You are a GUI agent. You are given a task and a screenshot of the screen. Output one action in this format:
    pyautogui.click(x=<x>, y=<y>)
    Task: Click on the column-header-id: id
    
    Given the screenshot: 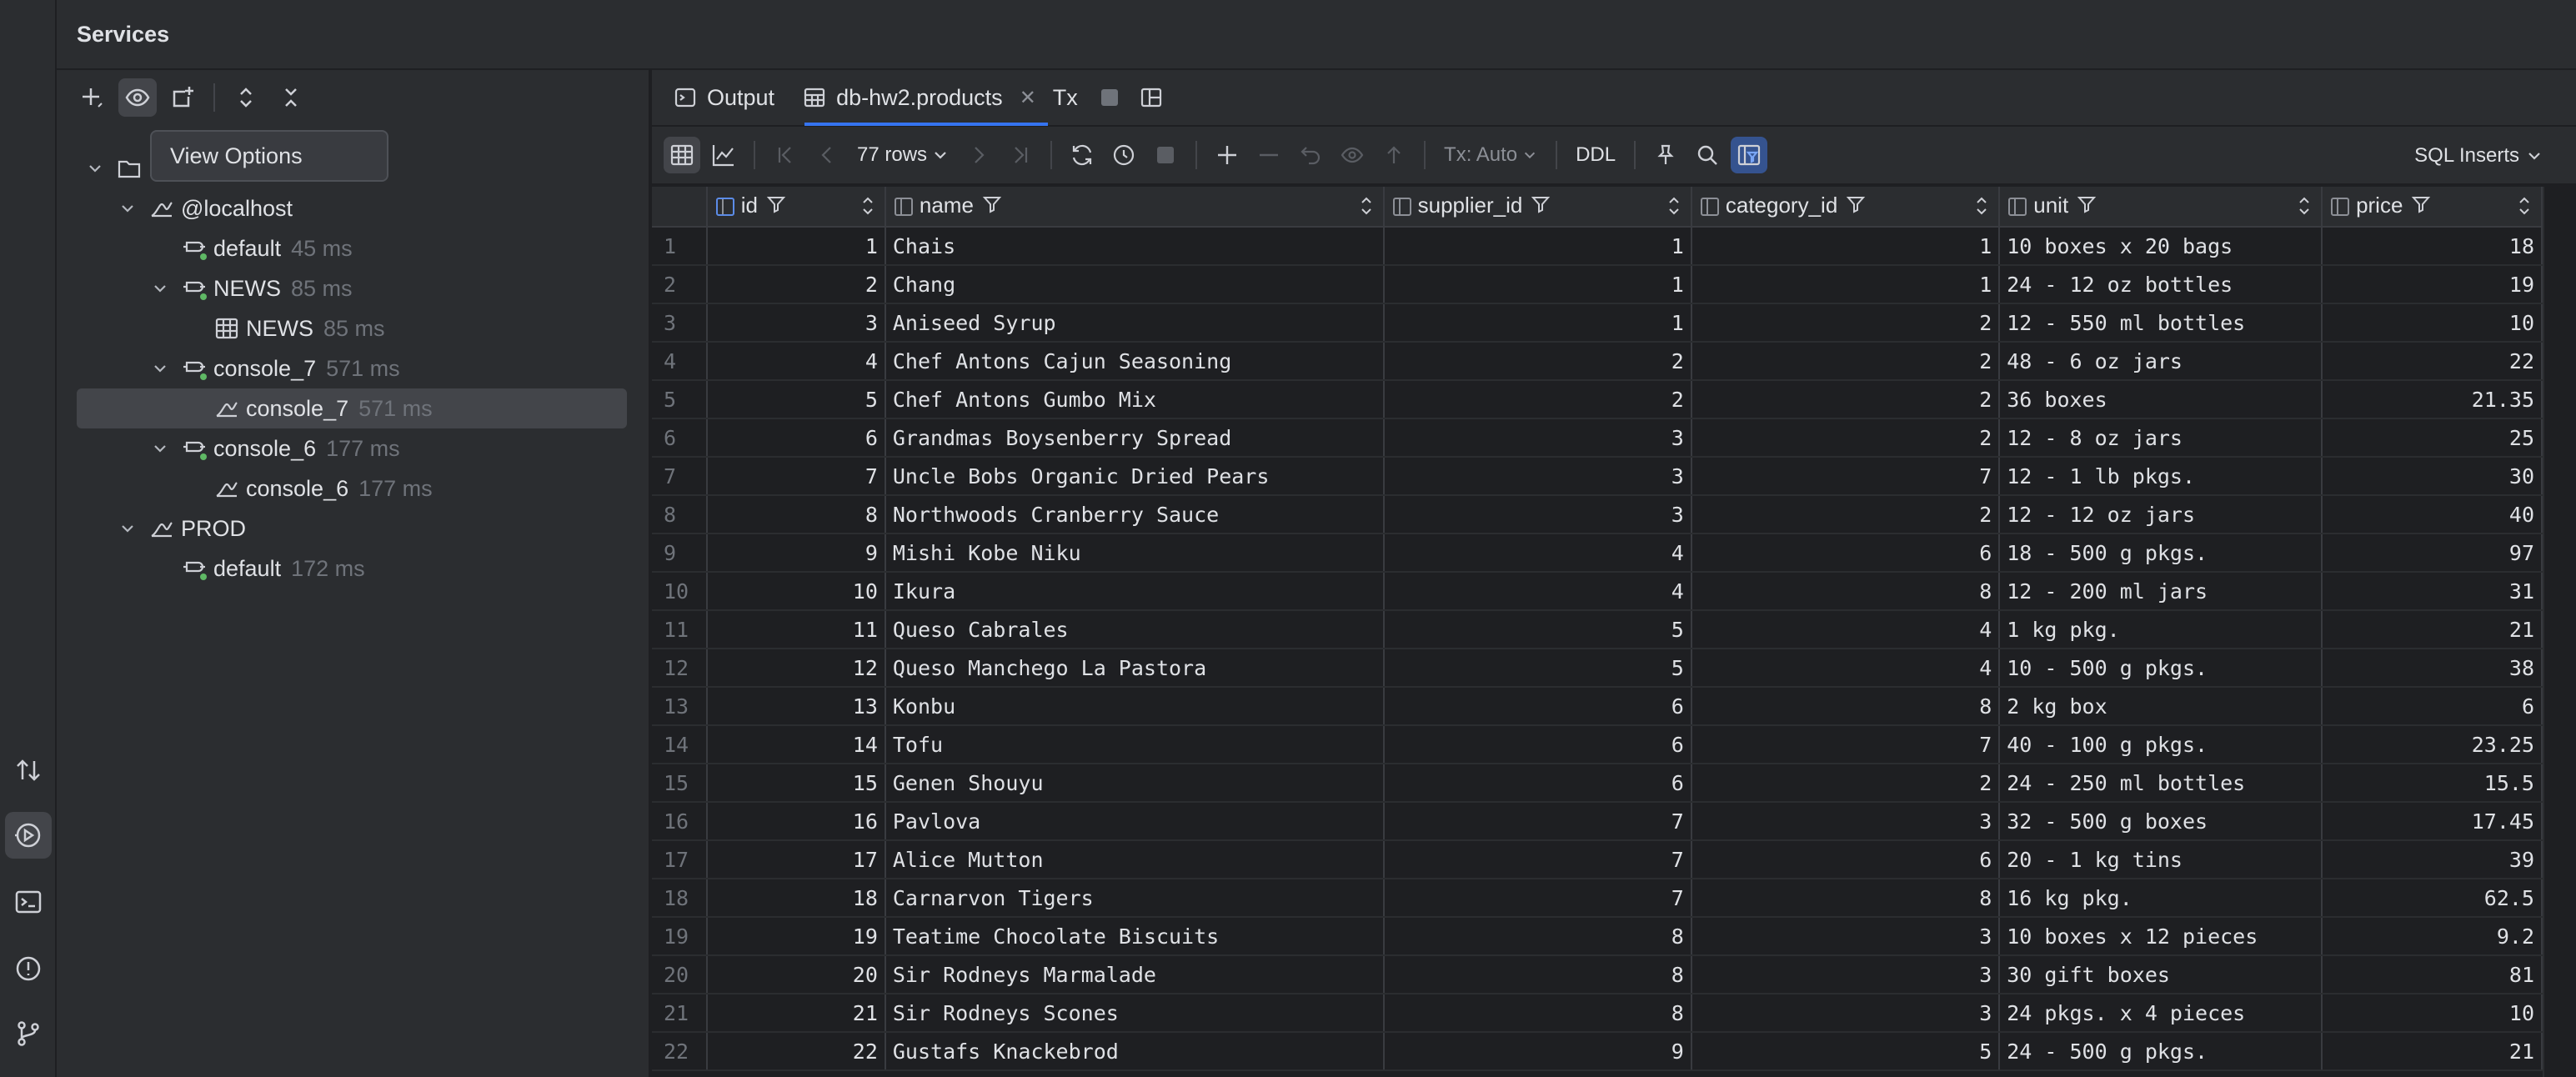 What is the action you would take?
    pyautogui.click(x=796, y=207)
    